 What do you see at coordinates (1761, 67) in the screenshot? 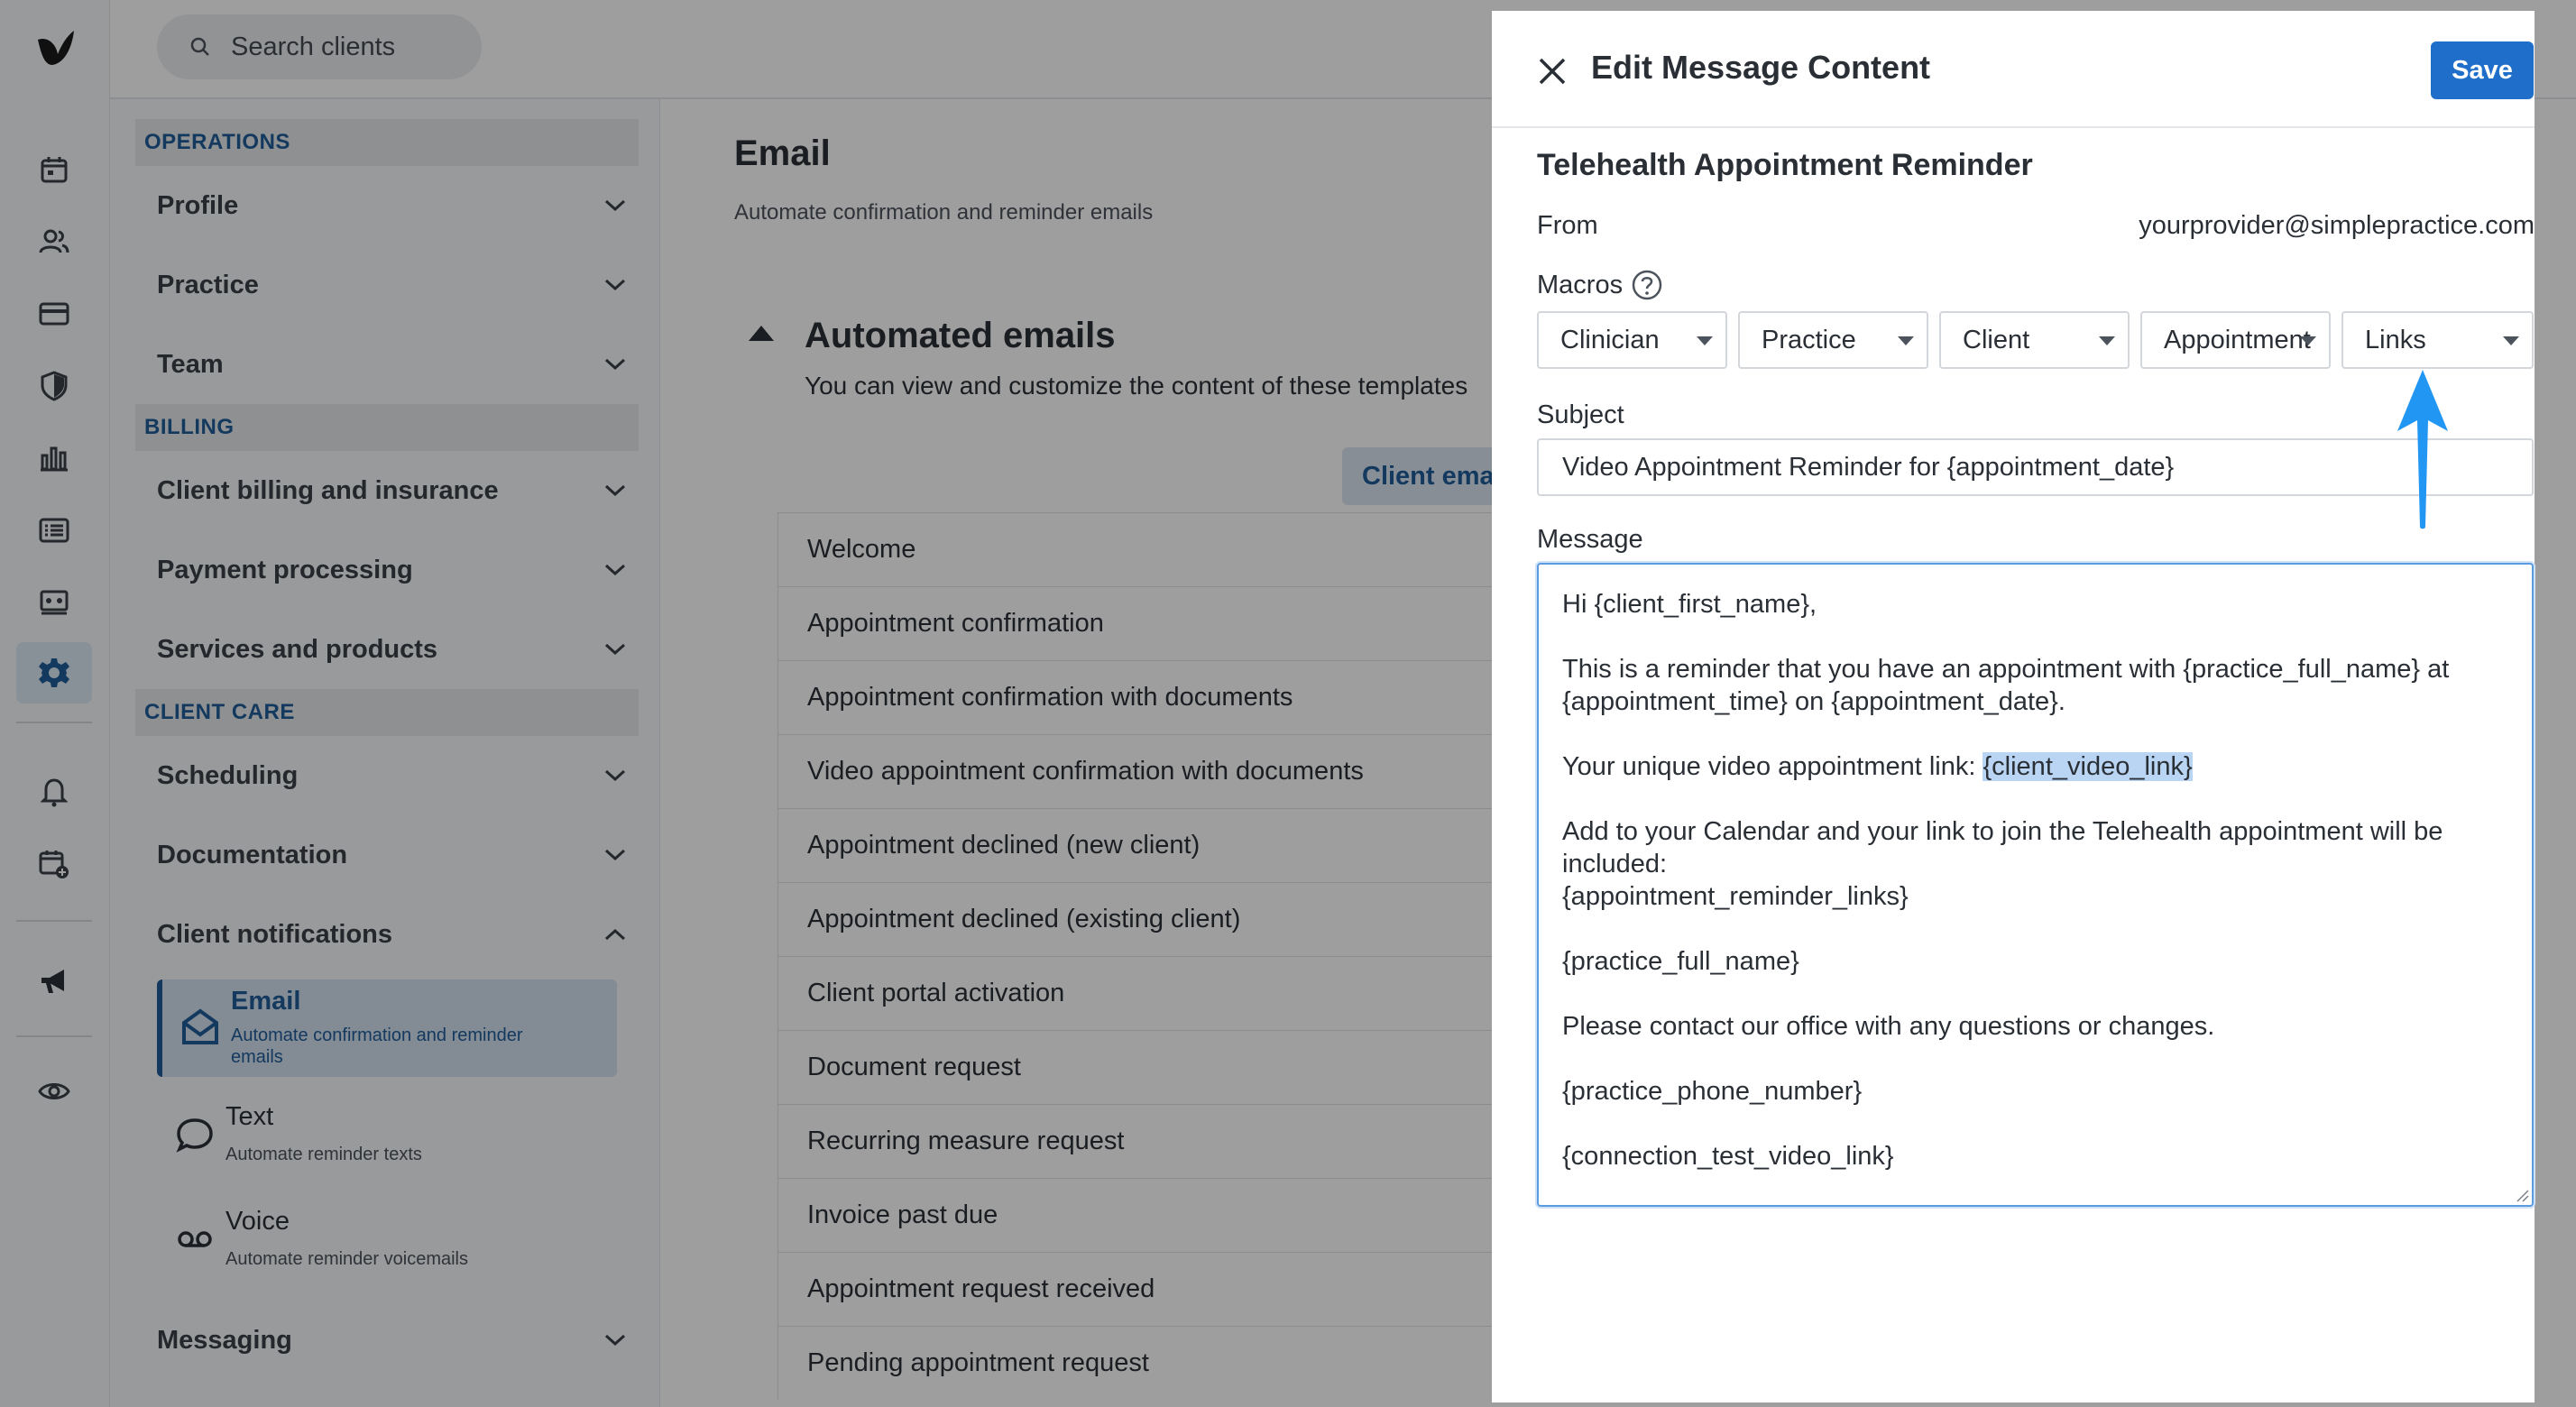
I see `drawer-title: Edit Message Content` at bounding box center [1761, 67].